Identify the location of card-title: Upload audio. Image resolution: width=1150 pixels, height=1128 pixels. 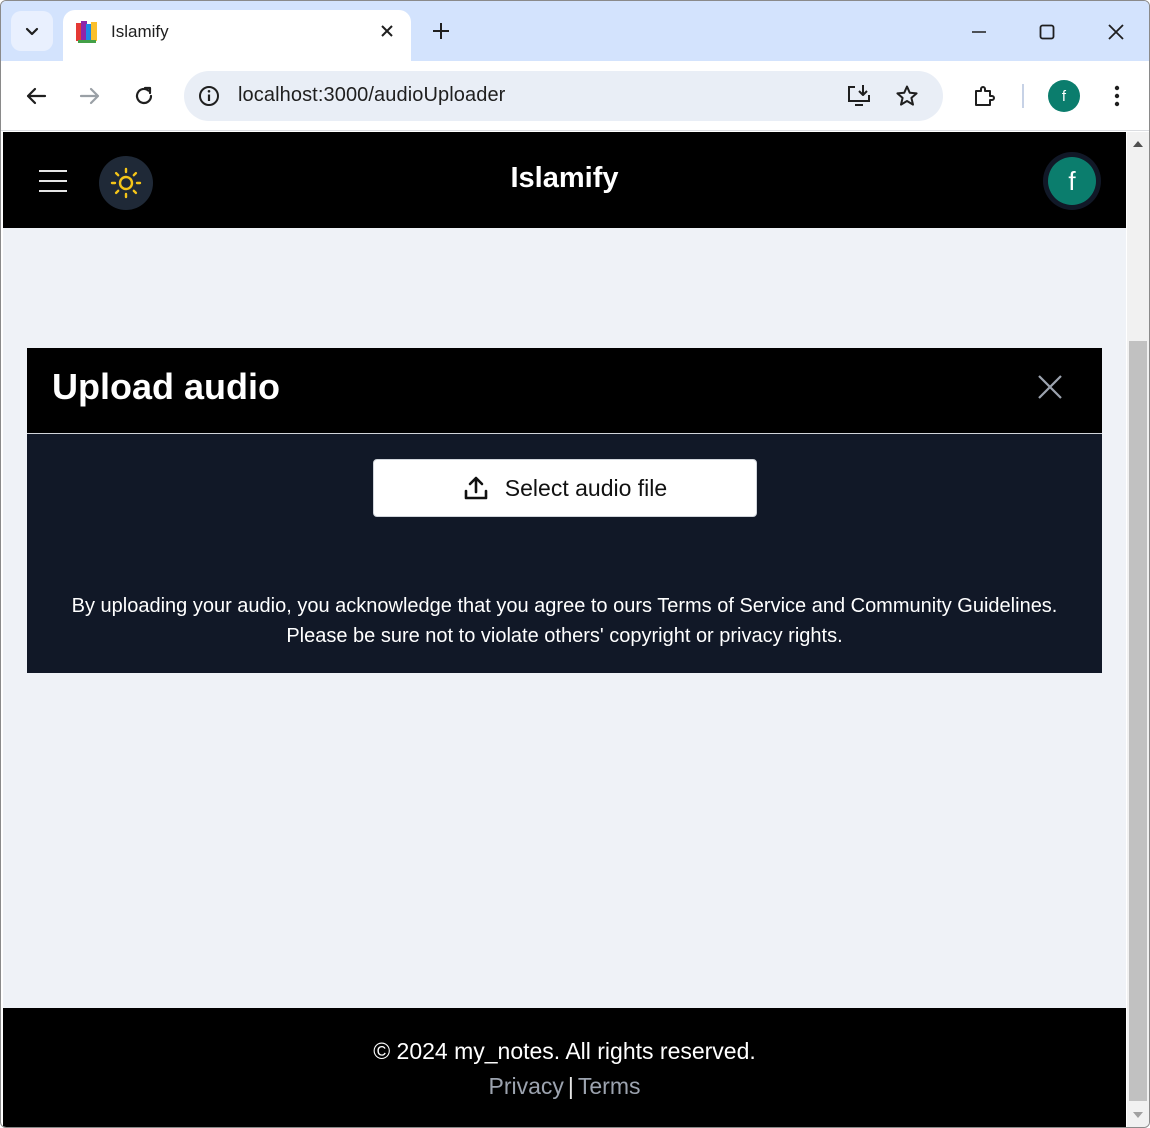
(166, 386).